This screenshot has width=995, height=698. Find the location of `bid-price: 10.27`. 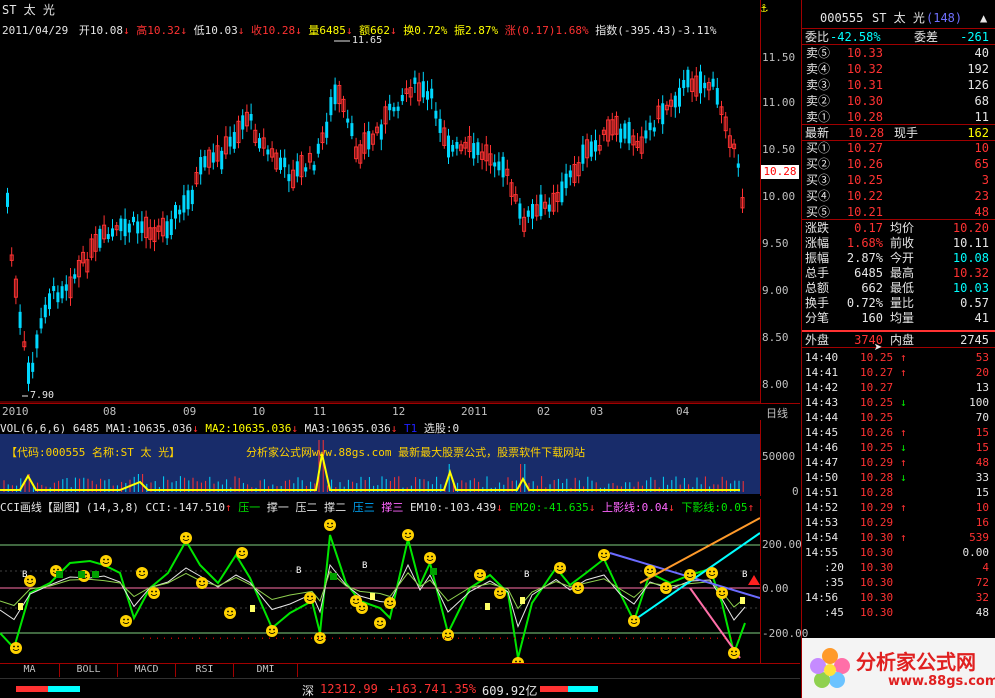

bid-price: 10.27 is located at coordinates (864, 148).